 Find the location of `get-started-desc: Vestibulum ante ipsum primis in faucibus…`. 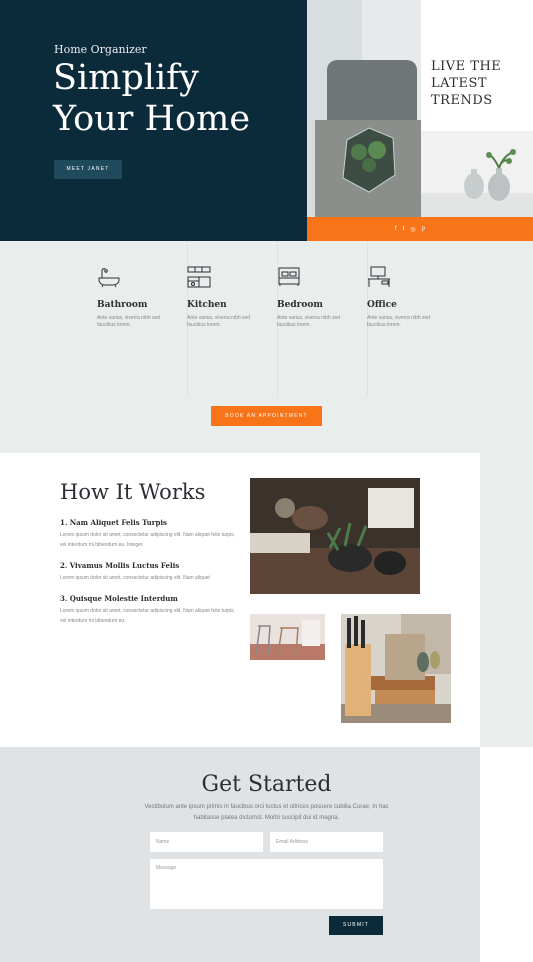

get-started-desc: Vestibulum ante ipsum primis in faucibus… is located at coordinates (266, 812).